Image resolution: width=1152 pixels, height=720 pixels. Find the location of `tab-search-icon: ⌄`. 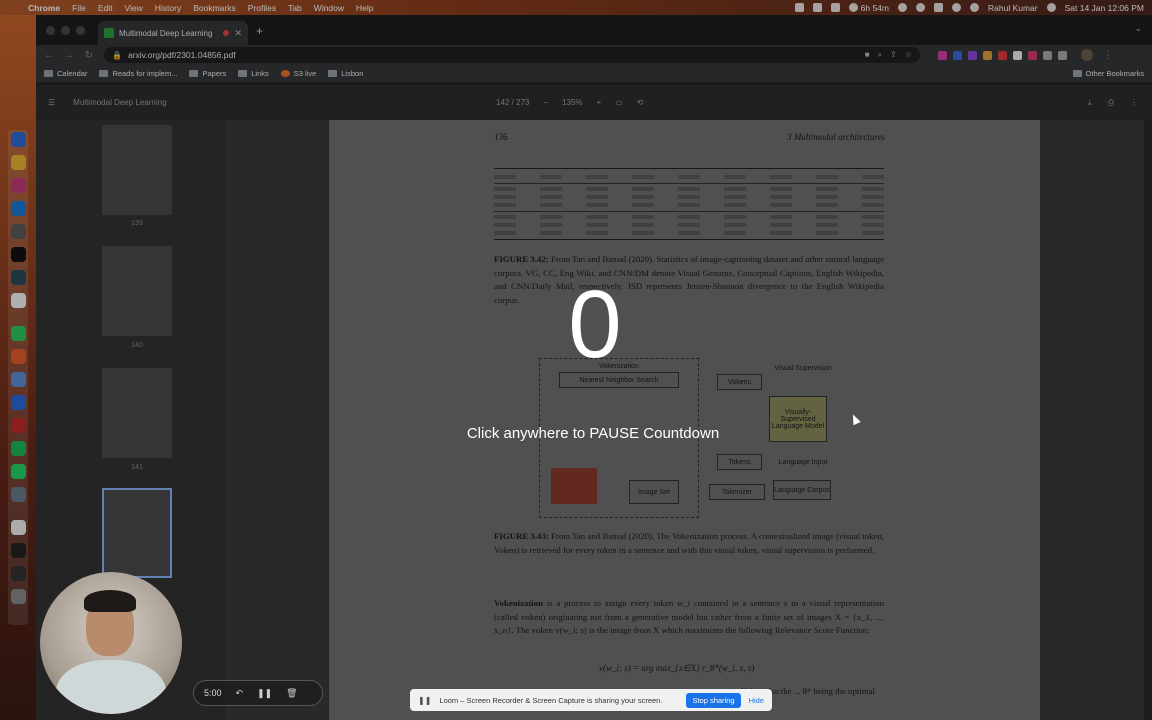

tab-search-icon: ⌄ is located at coordinates (1138, 28).